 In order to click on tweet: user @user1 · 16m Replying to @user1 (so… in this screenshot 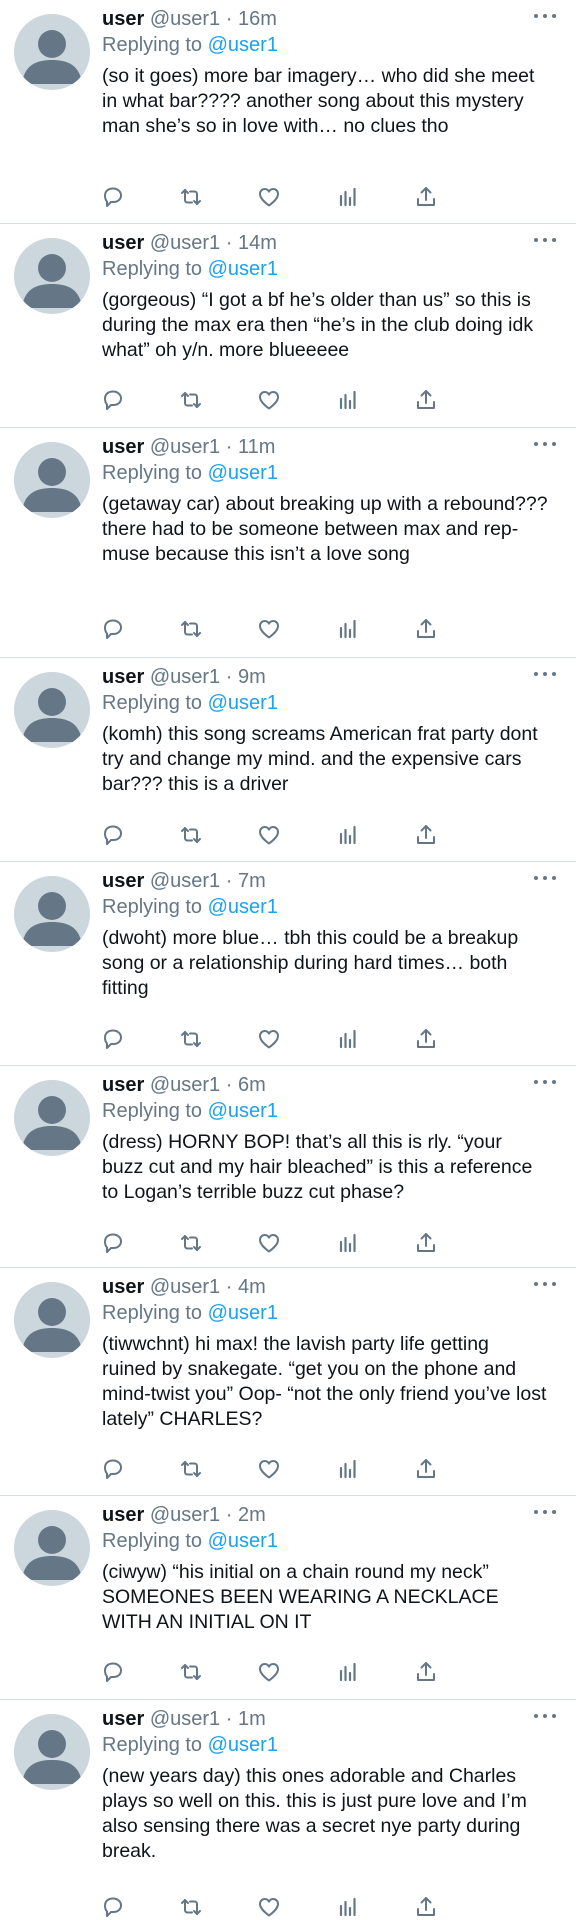, I will do `click(288, 112)`.